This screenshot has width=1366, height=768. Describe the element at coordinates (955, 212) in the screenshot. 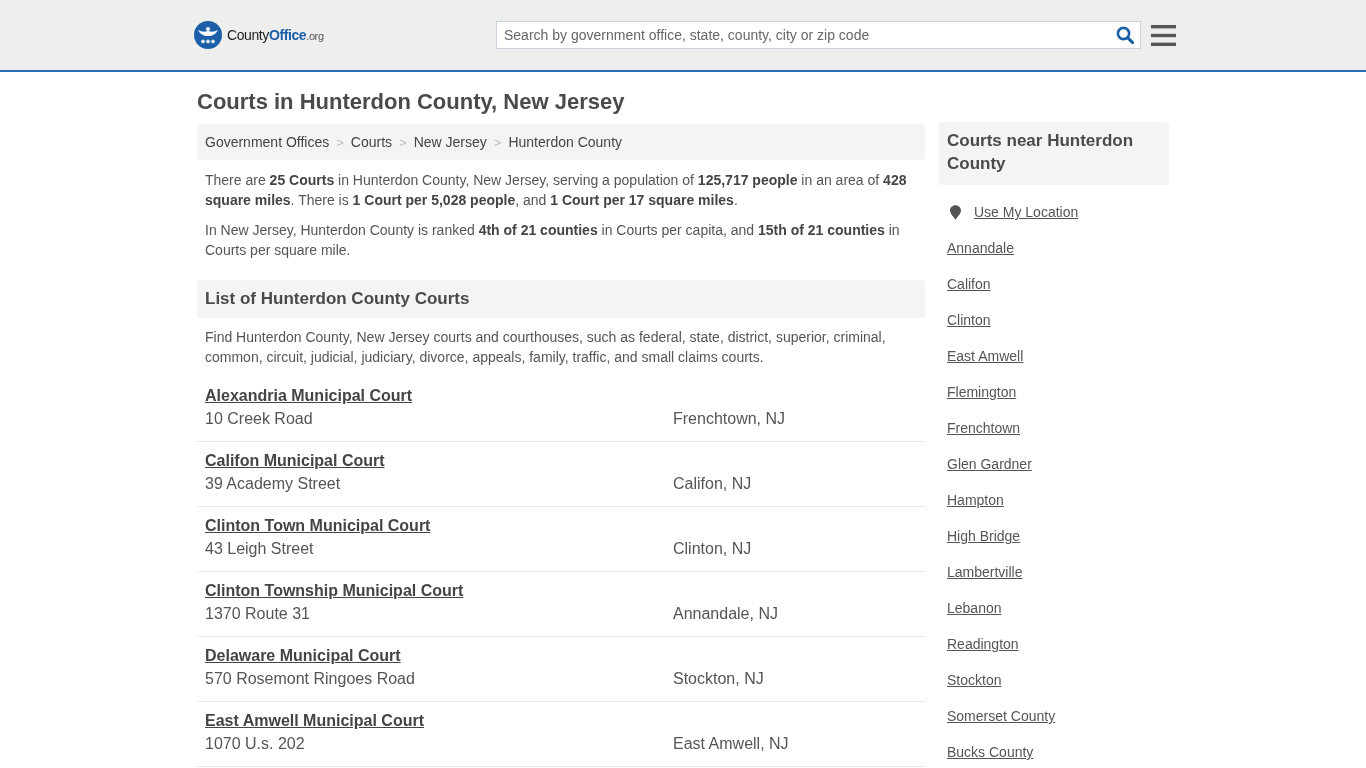

I see `map-pin-icon` at that location.